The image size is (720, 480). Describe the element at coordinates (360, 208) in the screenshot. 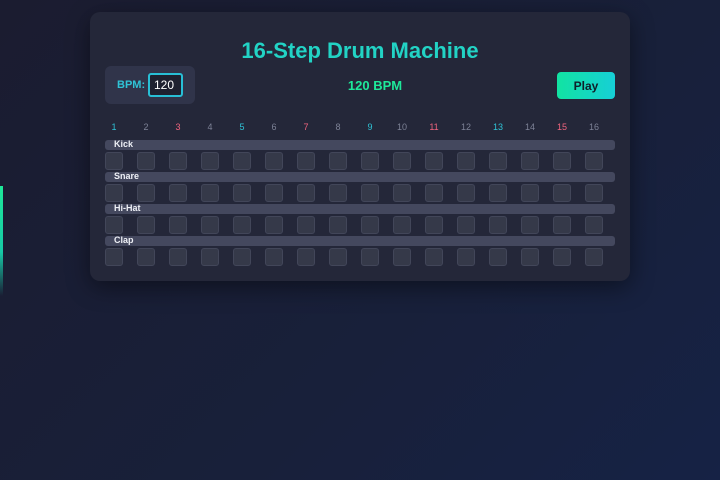

I see `track-label-bar: Hi-Hat` at that location.